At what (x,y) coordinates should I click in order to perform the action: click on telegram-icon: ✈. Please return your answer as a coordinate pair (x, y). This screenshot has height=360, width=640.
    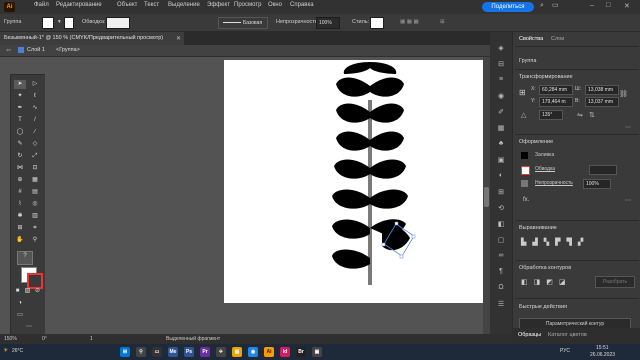
    Looking at the image, I should click on (221, 352).